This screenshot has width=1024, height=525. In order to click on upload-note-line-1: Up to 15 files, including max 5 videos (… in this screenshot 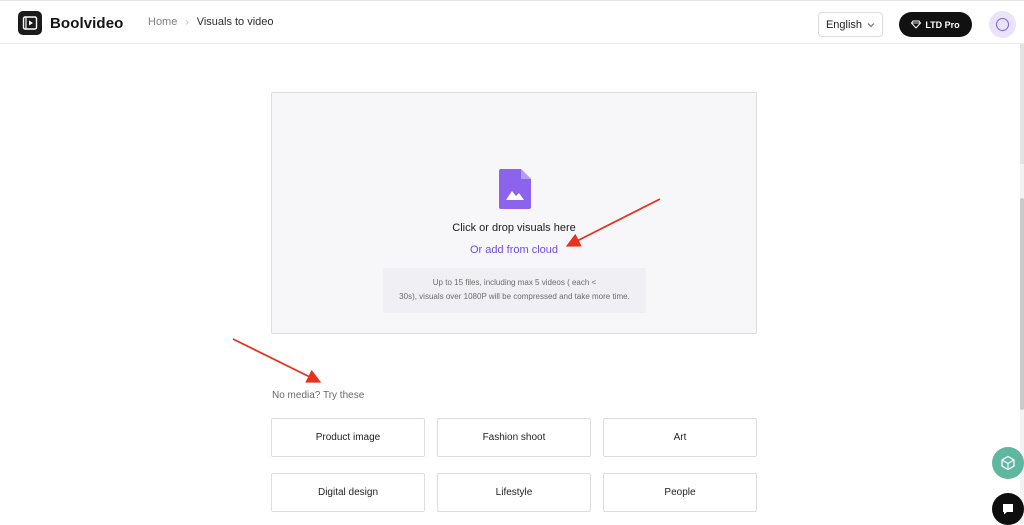, I will do `click(514, 282)`.